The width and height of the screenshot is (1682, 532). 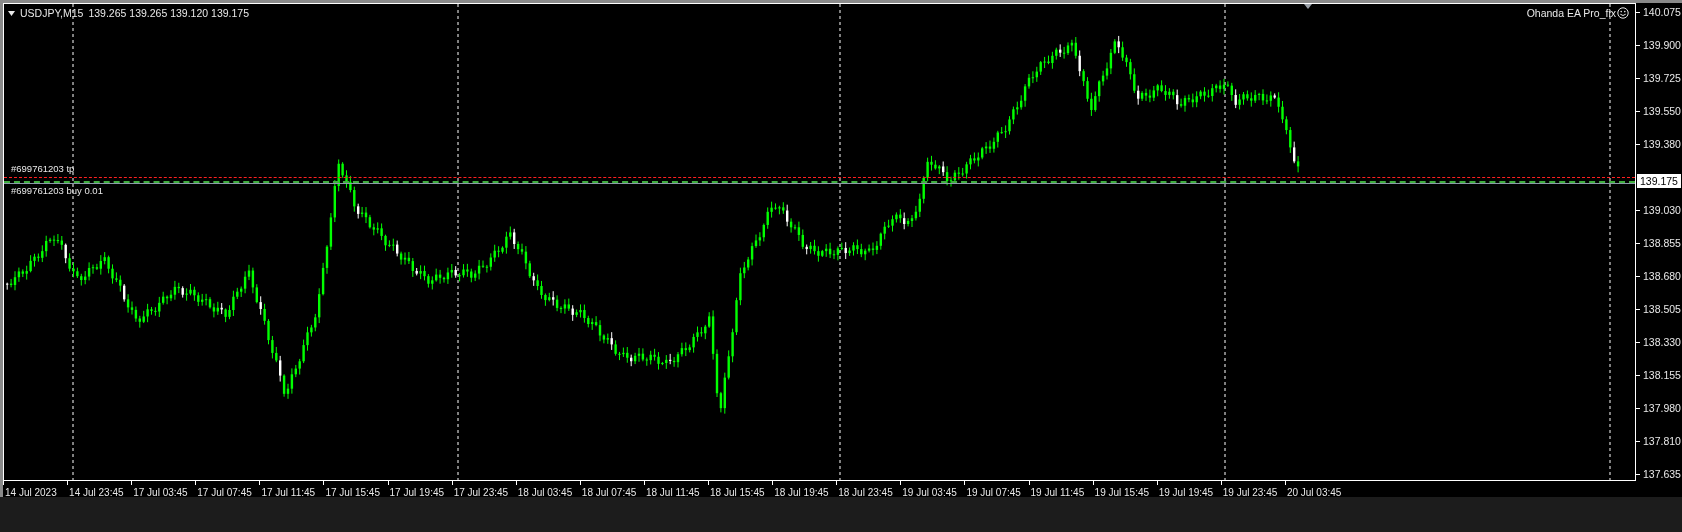 I want to click on time-label: 17 Jul 11:45, so click(x=288, y=492).